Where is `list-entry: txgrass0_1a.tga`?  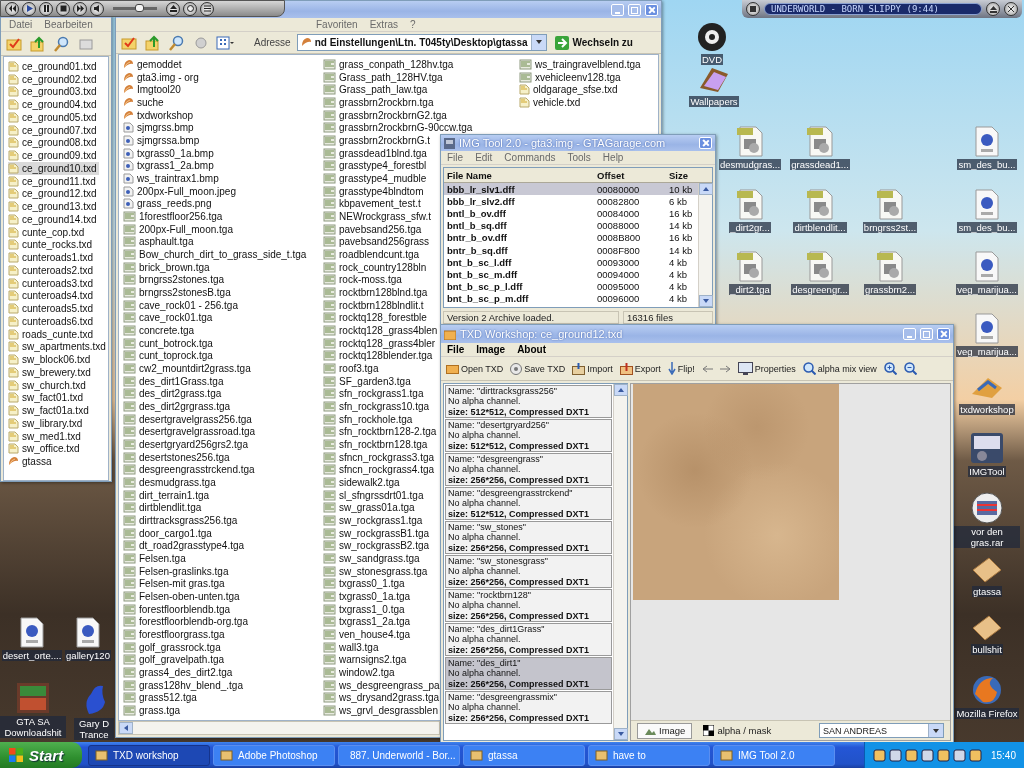
list-entry: txgrass0_1a.tga is located at coordinates (368, 596).